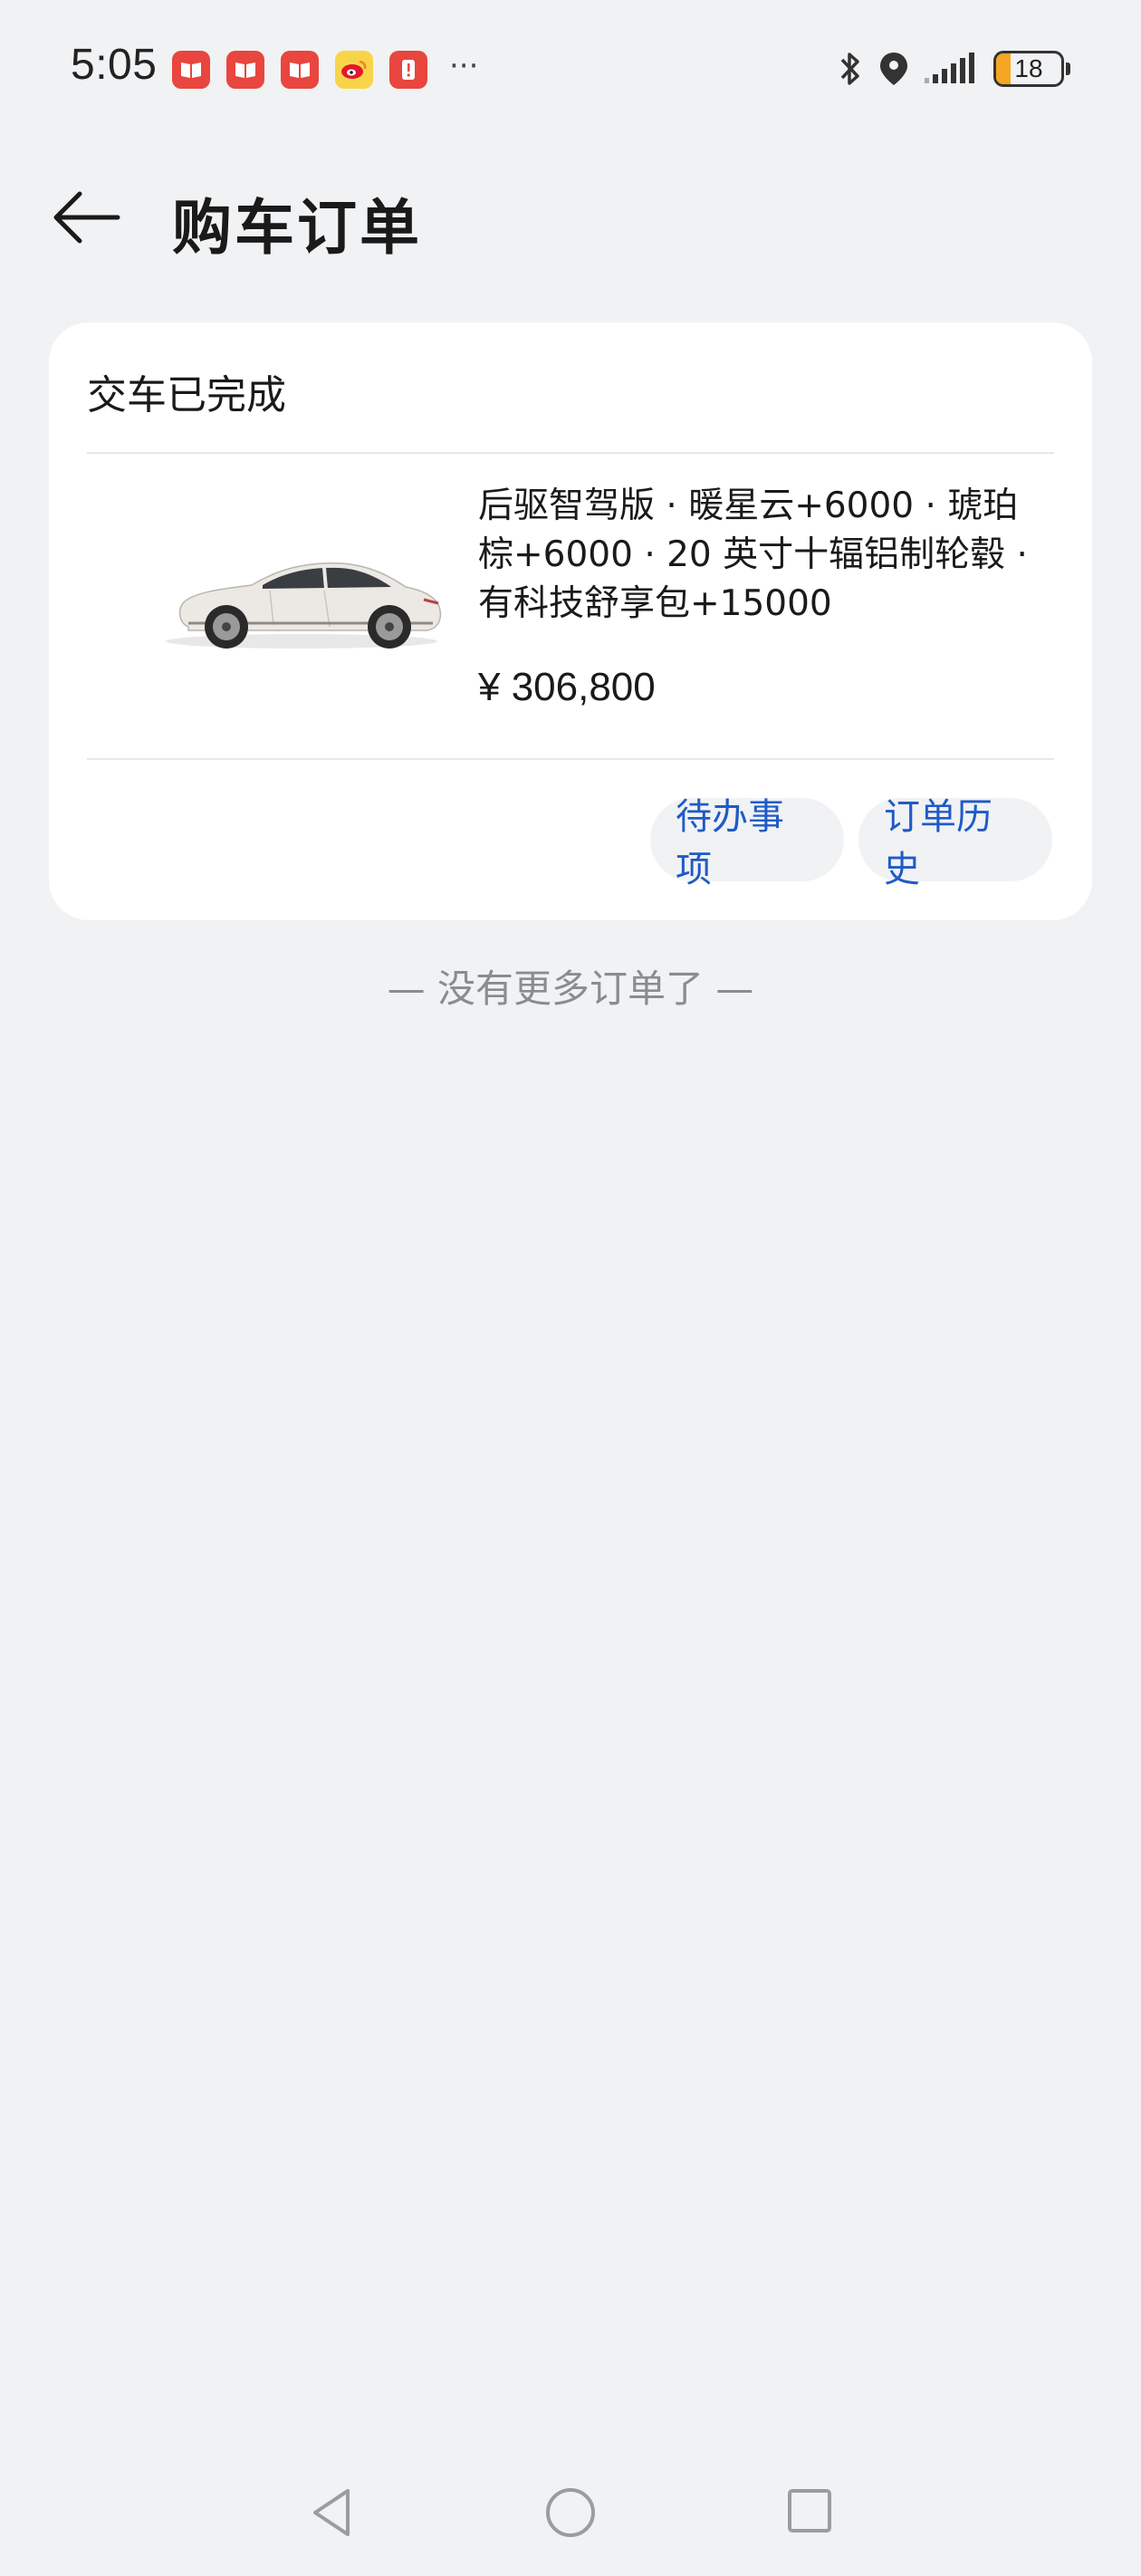  Describe the element at coordinates (949, 68) in the screenshot. I see `signal-icon` at that location.